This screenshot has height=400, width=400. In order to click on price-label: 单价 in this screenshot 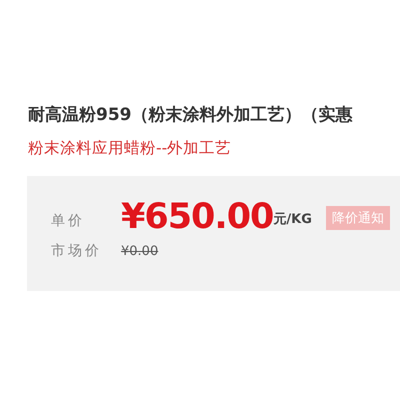, I will do `click(68, 221)`.